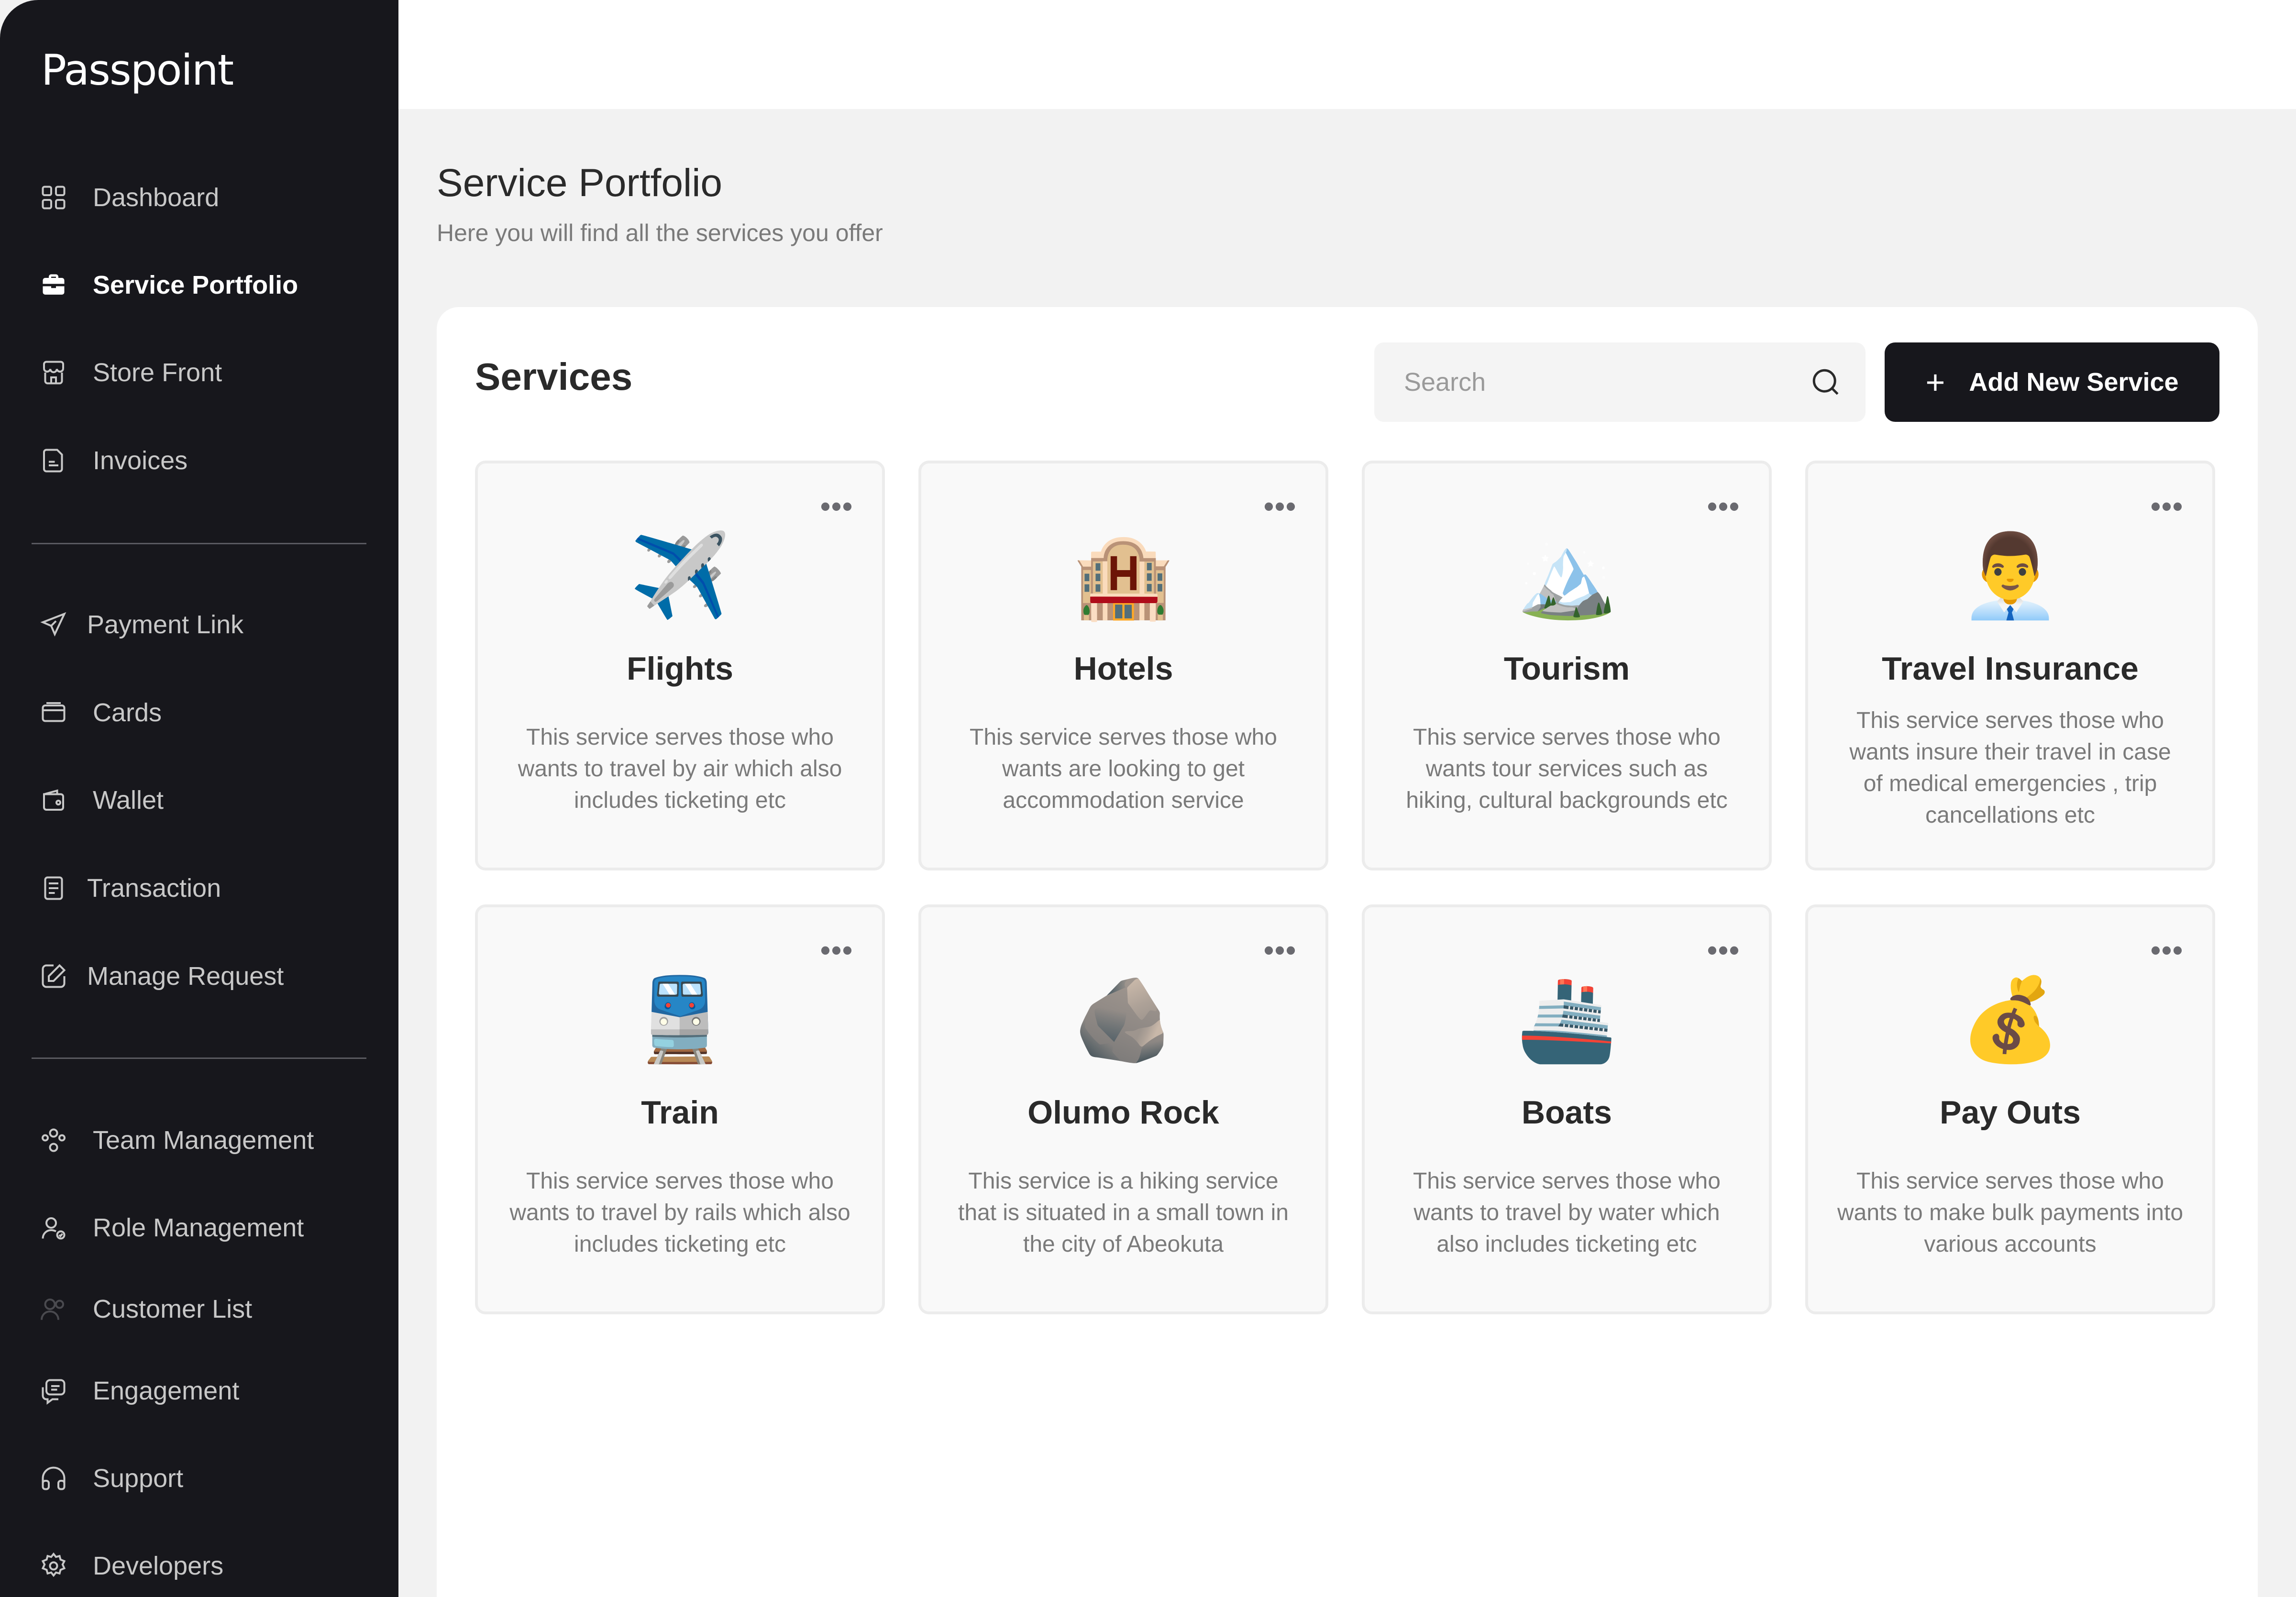 The image size is (2296, 1597). I want to click on service-card-title: Travel Insurance, so click(2011, 668).